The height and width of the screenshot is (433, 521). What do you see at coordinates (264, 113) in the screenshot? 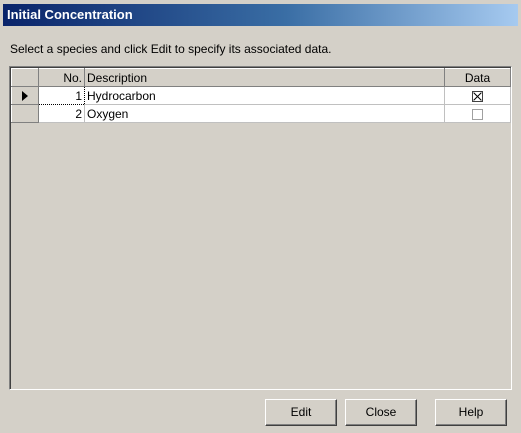
I see `row-description: Oxygen` at bounding box center [264, 113].